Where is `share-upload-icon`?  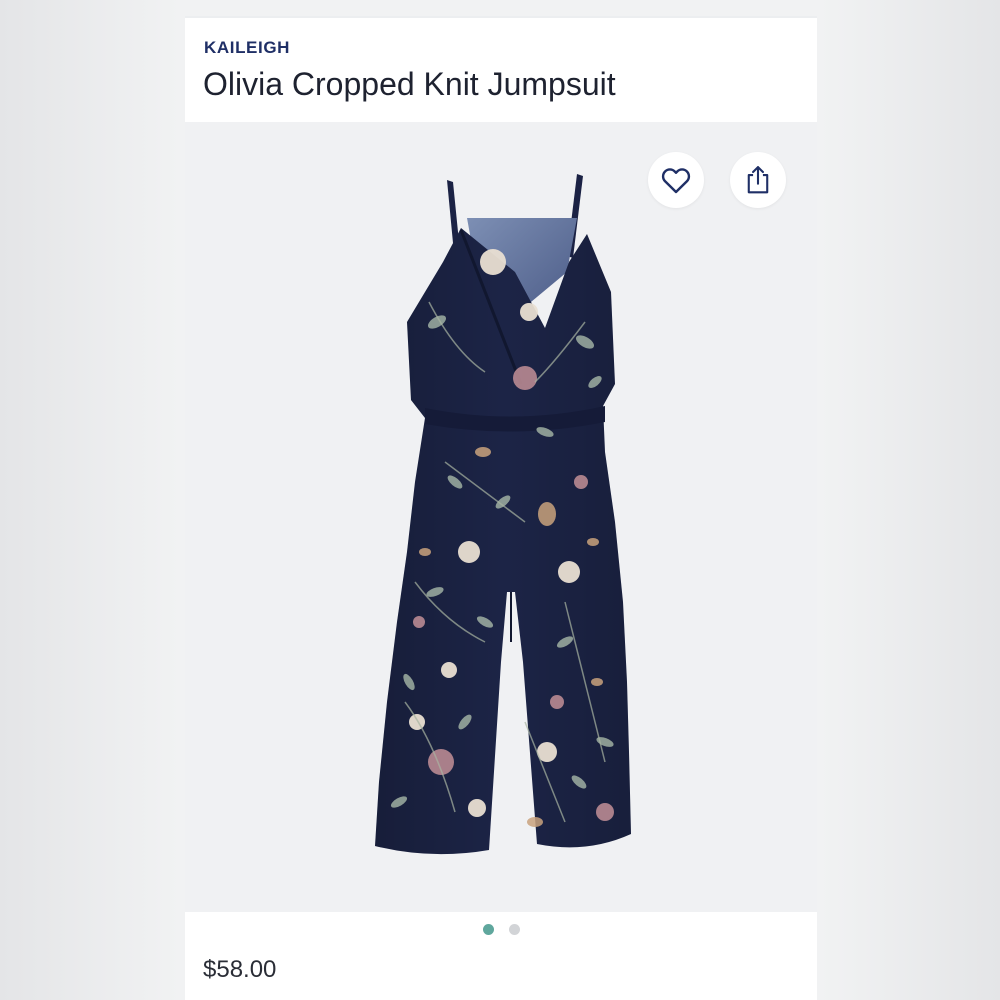
share-upload-icon is located at coordinates (758, 180).